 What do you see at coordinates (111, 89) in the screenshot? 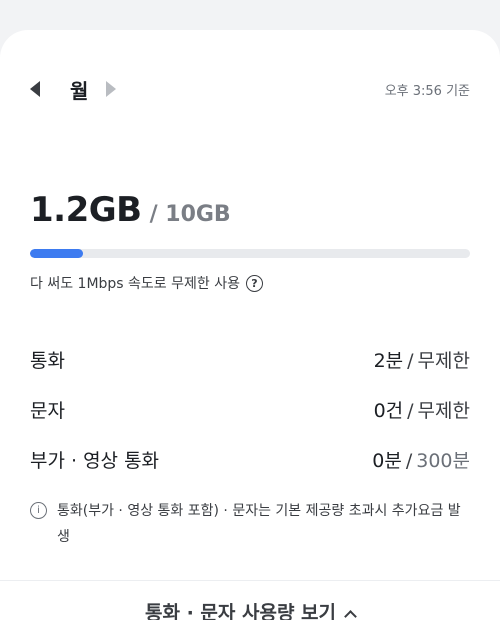
I see `next-arrow-icon` at bounding box center [111, 89].